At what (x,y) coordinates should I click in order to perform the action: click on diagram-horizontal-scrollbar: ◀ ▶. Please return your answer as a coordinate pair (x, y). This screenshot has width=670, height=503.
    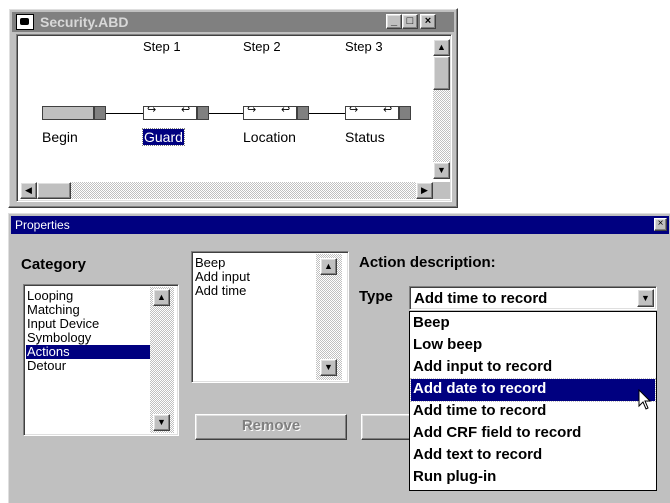
    Looking at the image, I should click on (226, 190).